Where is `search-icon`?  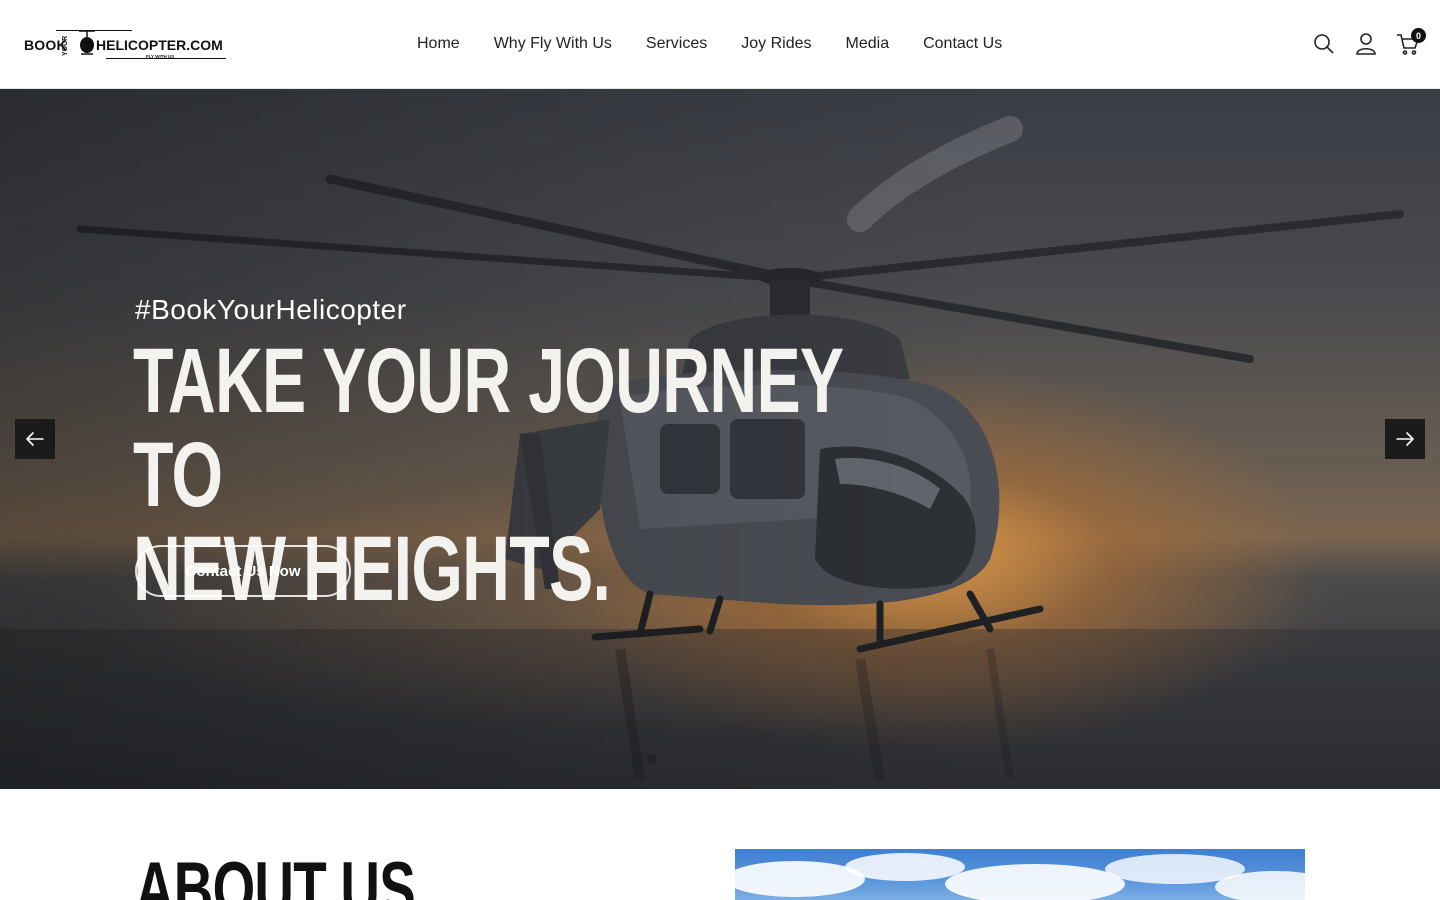 search-icon is located at coordinates (1324, 44).